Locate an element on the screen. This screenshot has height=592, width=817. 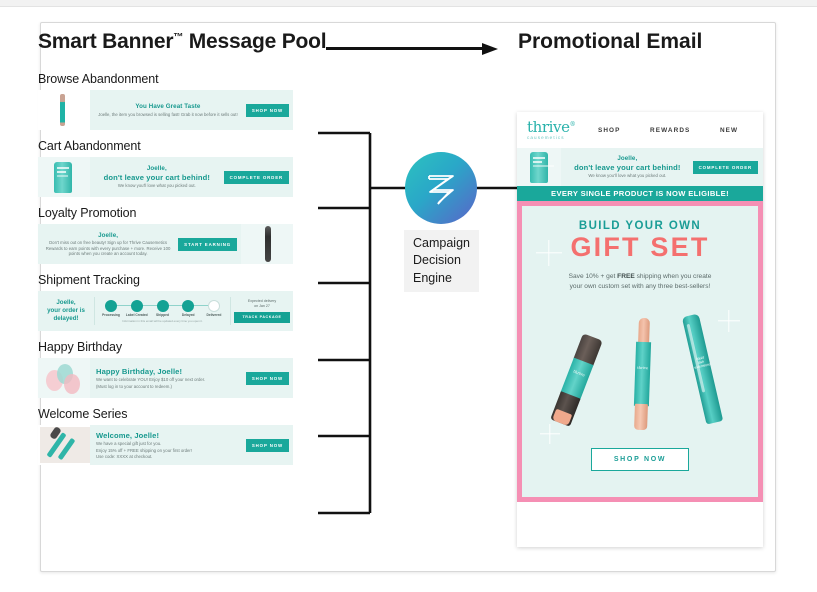
engine-label-text: Campaign Decision Engine is located at coordinates (441, 261).